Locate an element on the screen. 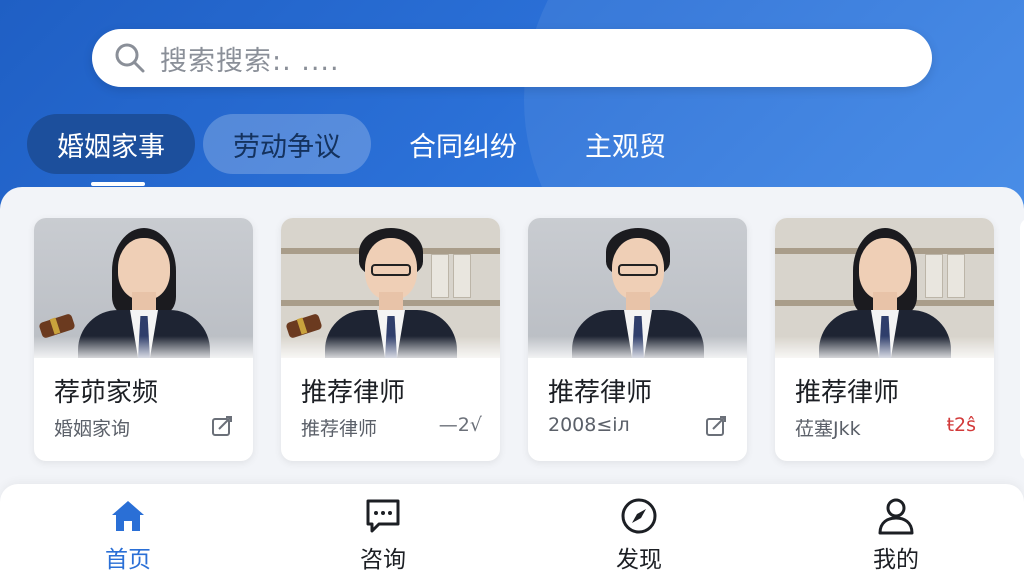 The width and height of the screenshot is (1024, 576). card-action: —2√ is located at coordinates (460, 425).